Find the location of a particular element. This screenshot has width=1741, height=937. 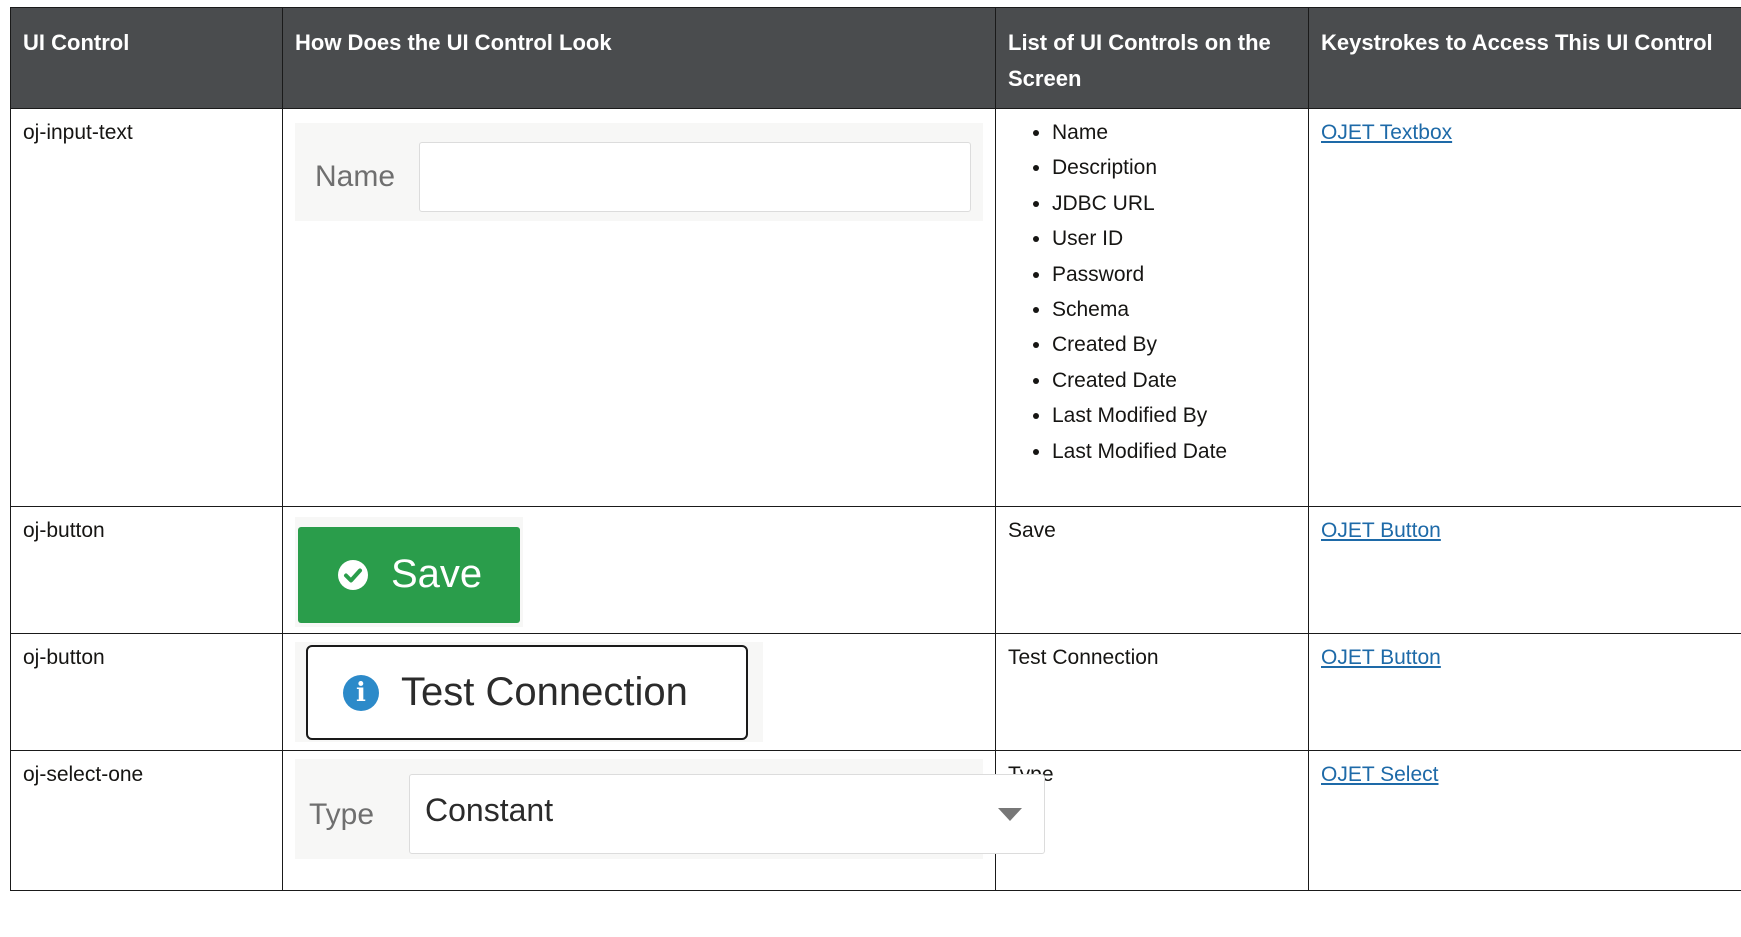

sample-select-value: Constant is located at coordinates (489, 810).